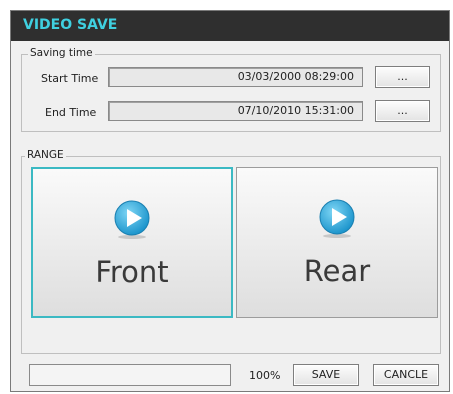  Describe the element at coordinates (235, 111) in the screenshot. I see `end-time-field: 07/10/2010 15:31:00` at that location.